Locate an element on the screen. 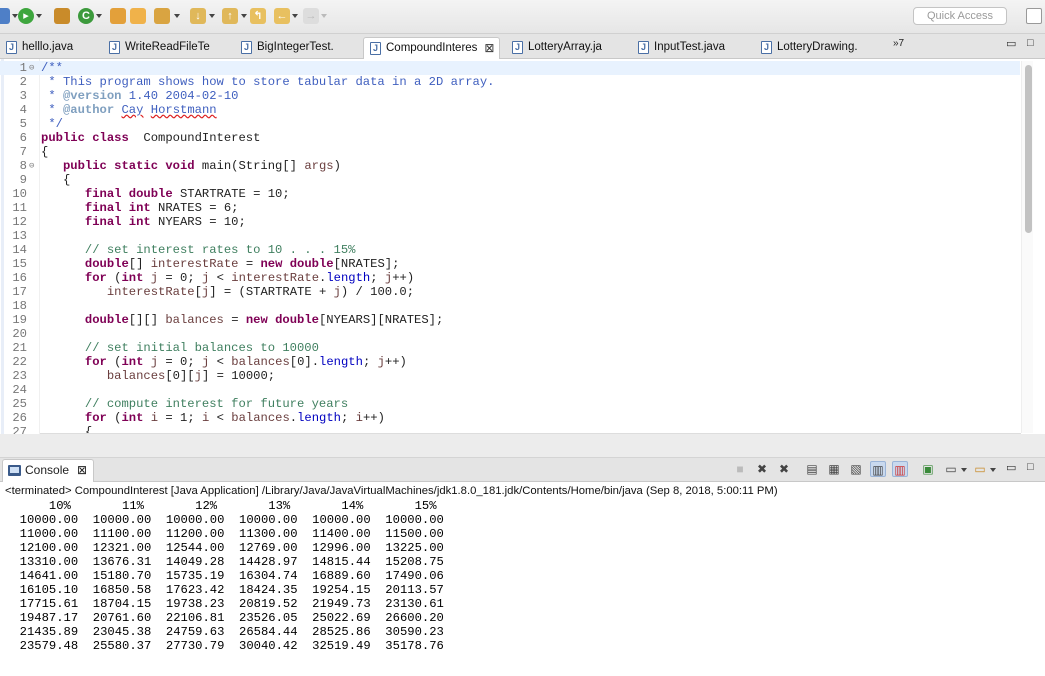 This screenshot has width=1045, height=676. code-line: 20 is located at coordinates (510, 334).